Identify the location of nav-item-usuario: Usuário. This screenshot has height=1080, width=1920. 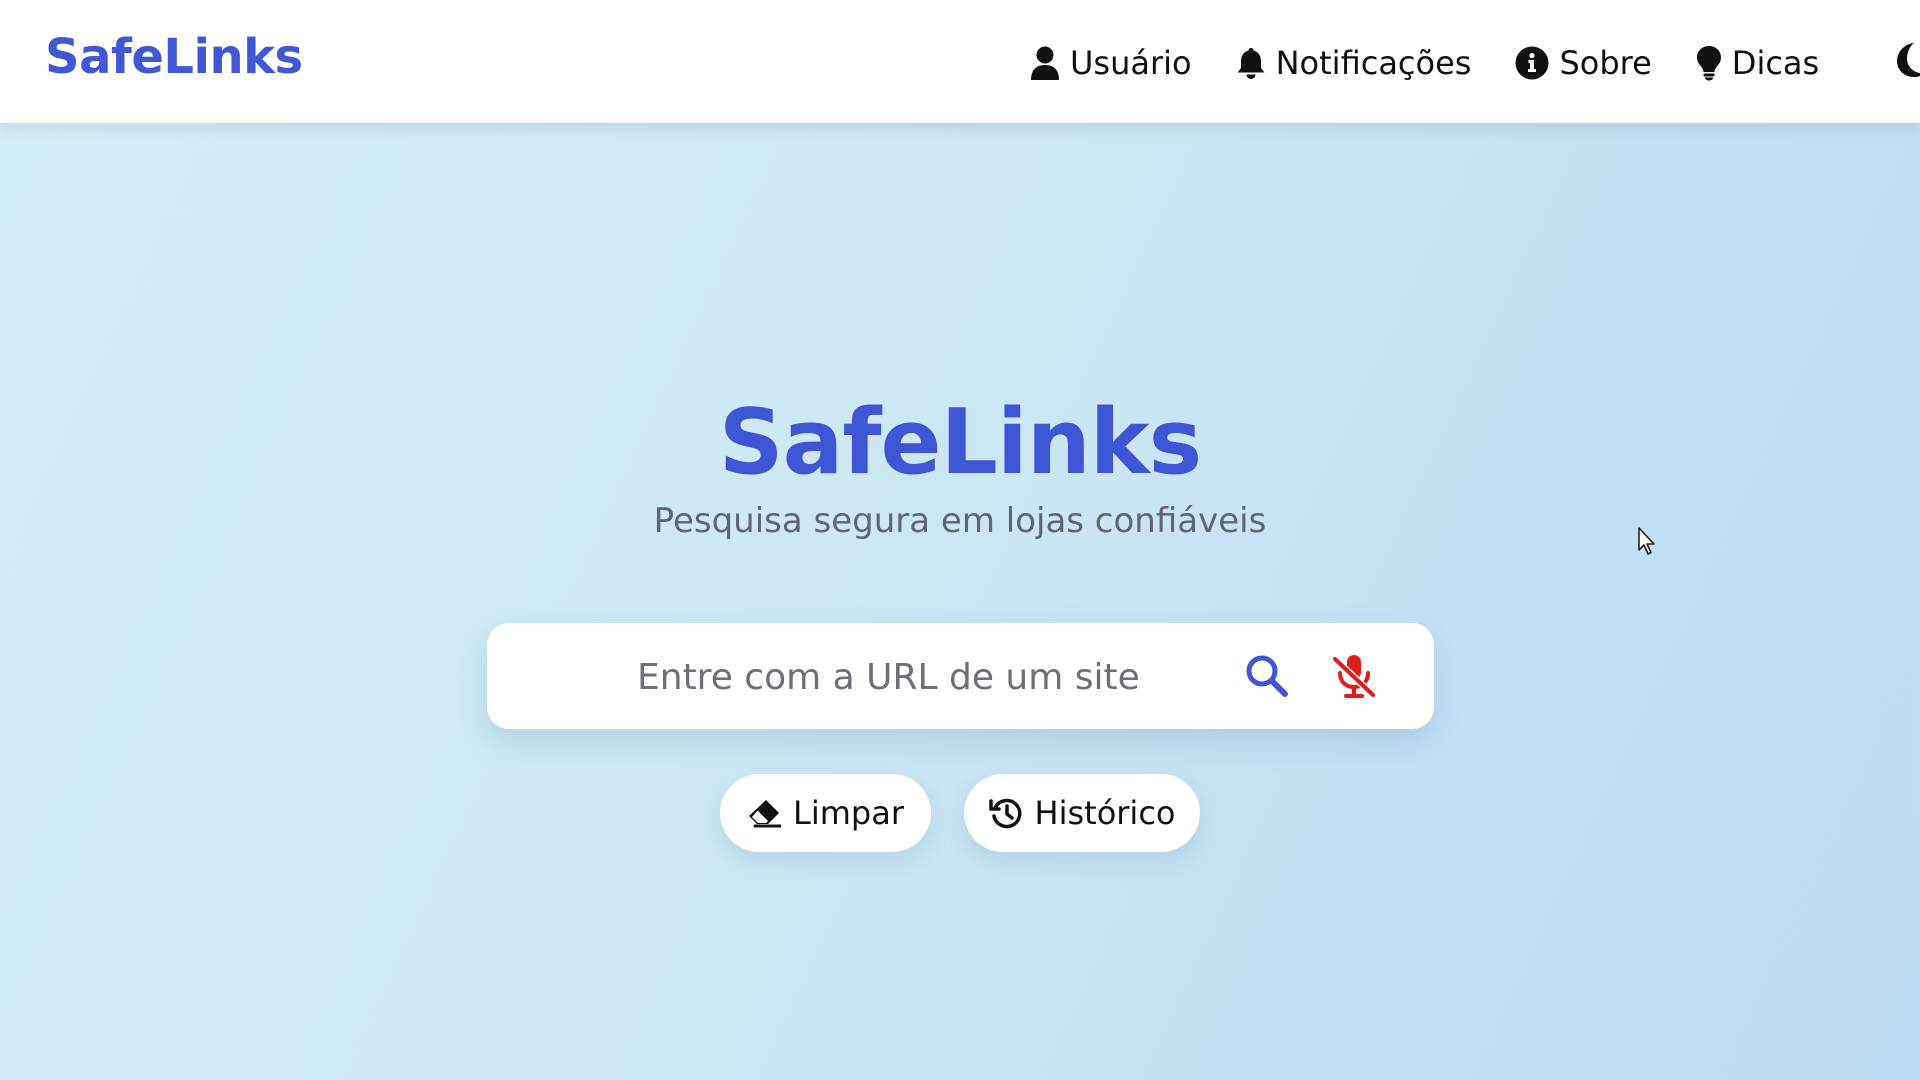
(1111, 63).